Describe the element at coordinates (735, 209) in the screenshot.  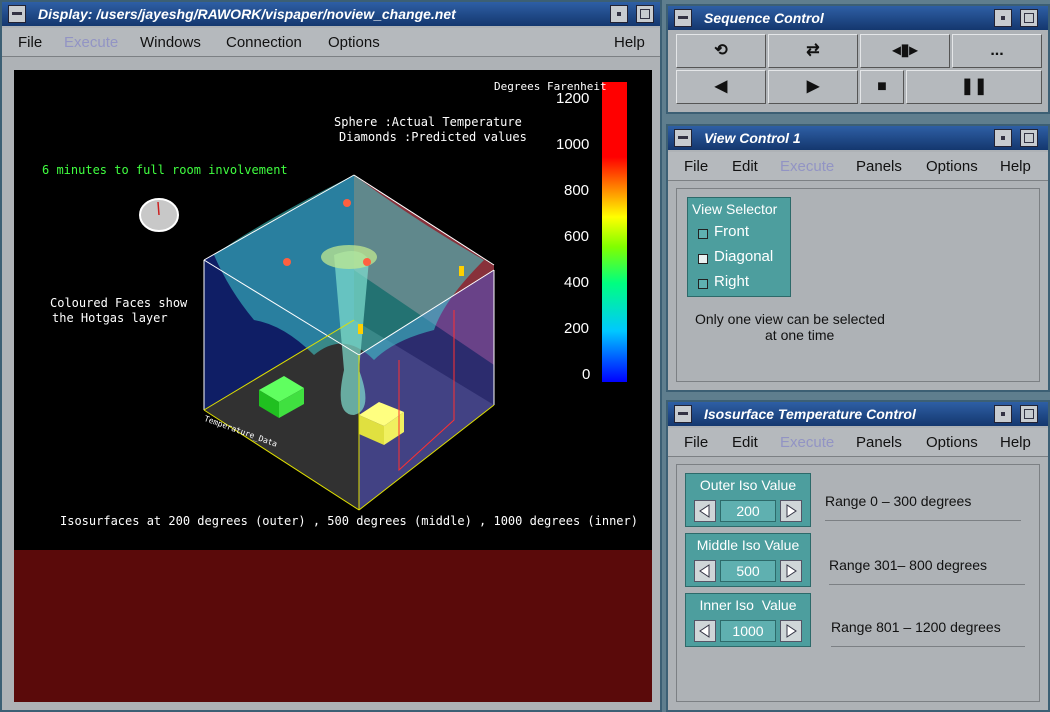
I see `view-selector-title: View Selector` at that location.